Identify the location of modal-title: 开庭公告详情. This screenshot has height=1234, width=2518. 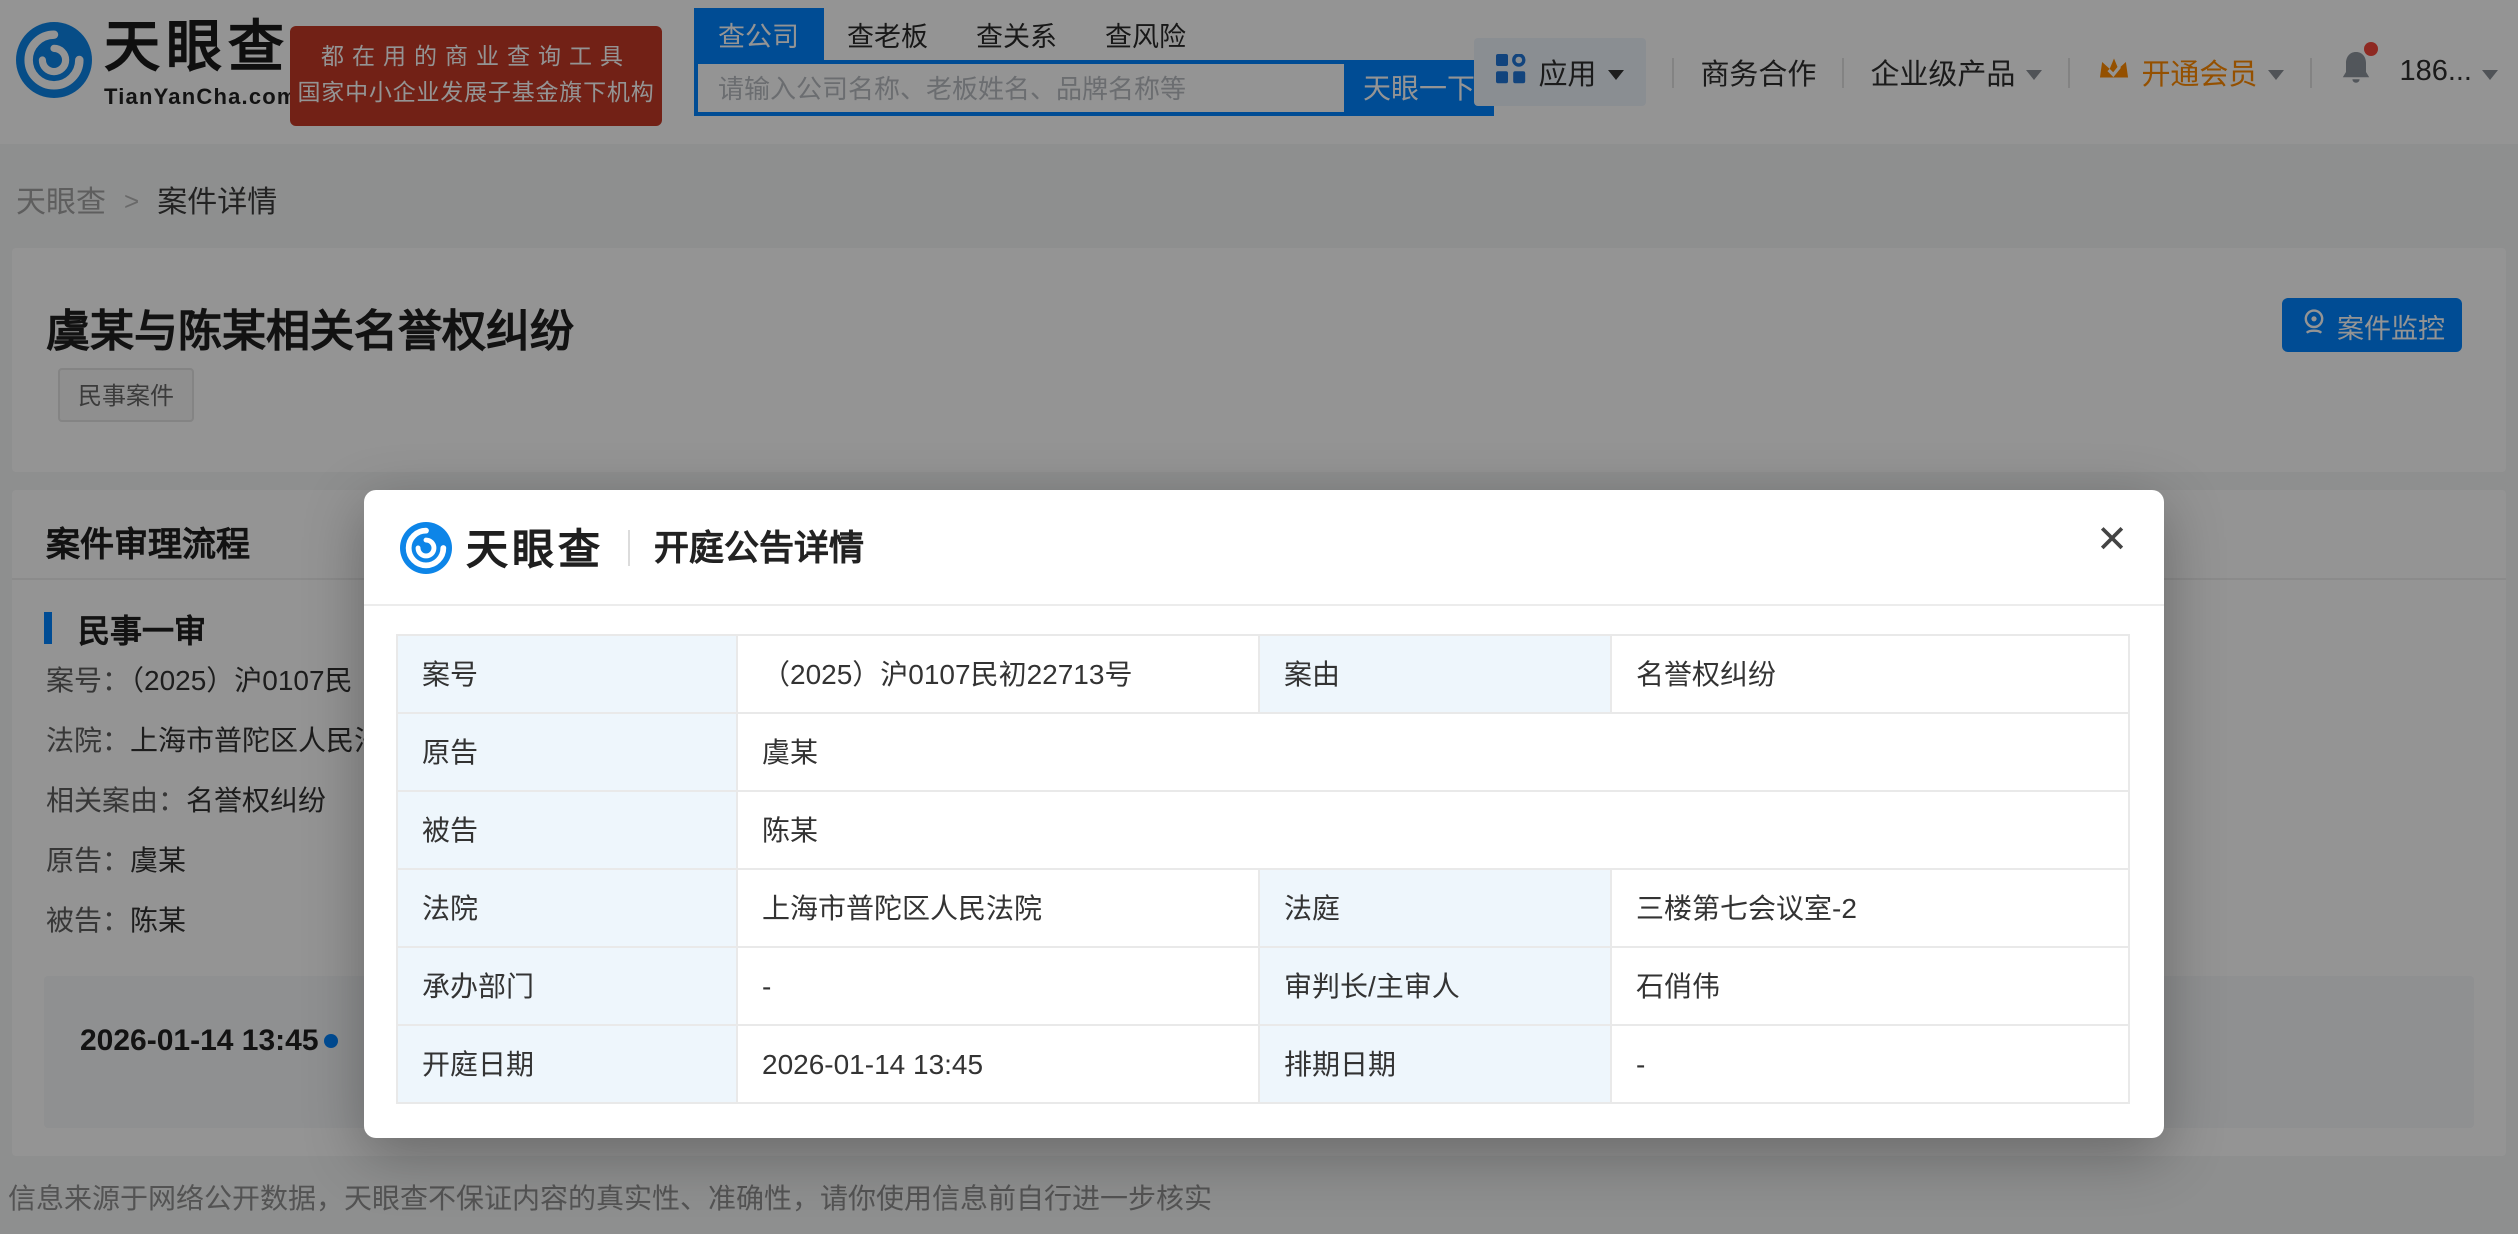
(759, 548).